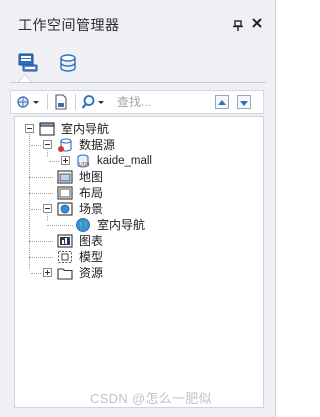  Describe the element at coordinates (131, 209) in the screenshot. I see `tree-node-scenes: 场景` at that location.